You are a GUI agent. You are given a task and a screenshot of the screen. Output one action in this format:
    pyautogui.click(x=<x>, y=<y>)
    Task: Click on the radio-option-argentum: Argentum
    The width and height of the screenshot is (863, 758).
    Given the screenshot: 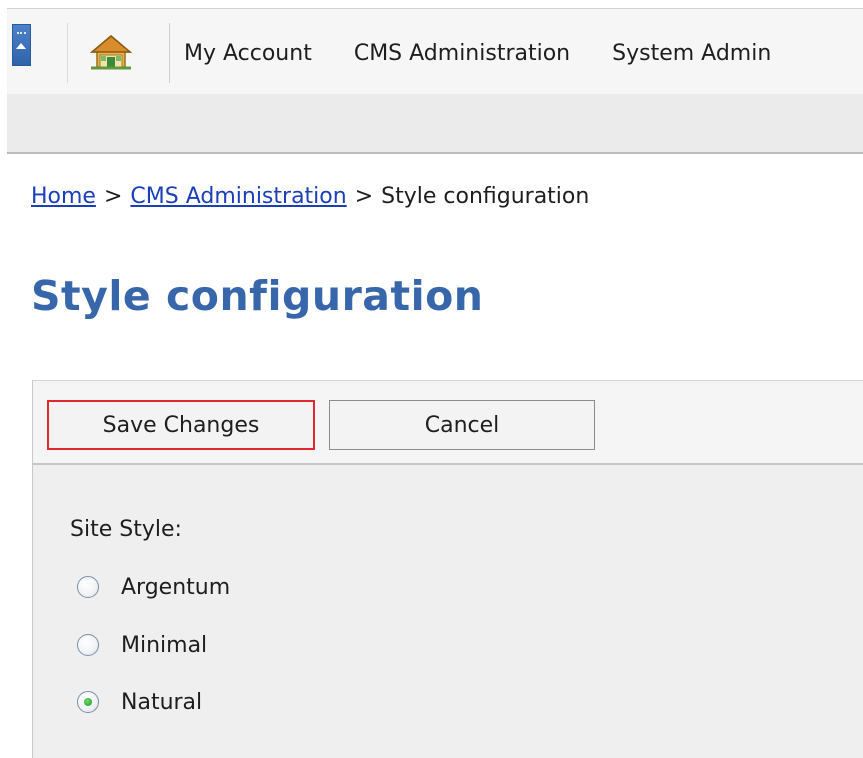 What is the action you would take?
    pyautogui.click(x=153, y=587)
    